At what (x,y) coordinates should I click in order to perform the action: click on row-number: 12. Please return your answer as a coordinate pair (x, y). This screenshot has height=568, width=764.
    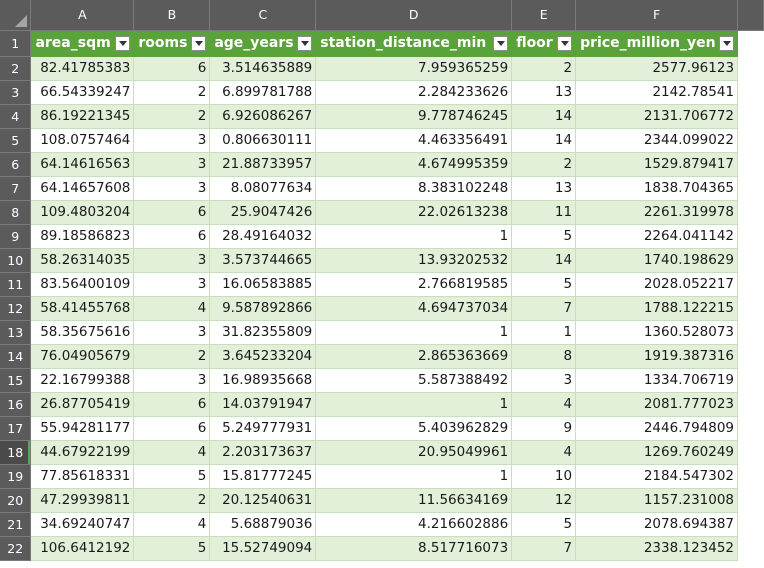
    Looking at the image, I should click on (16, 308).